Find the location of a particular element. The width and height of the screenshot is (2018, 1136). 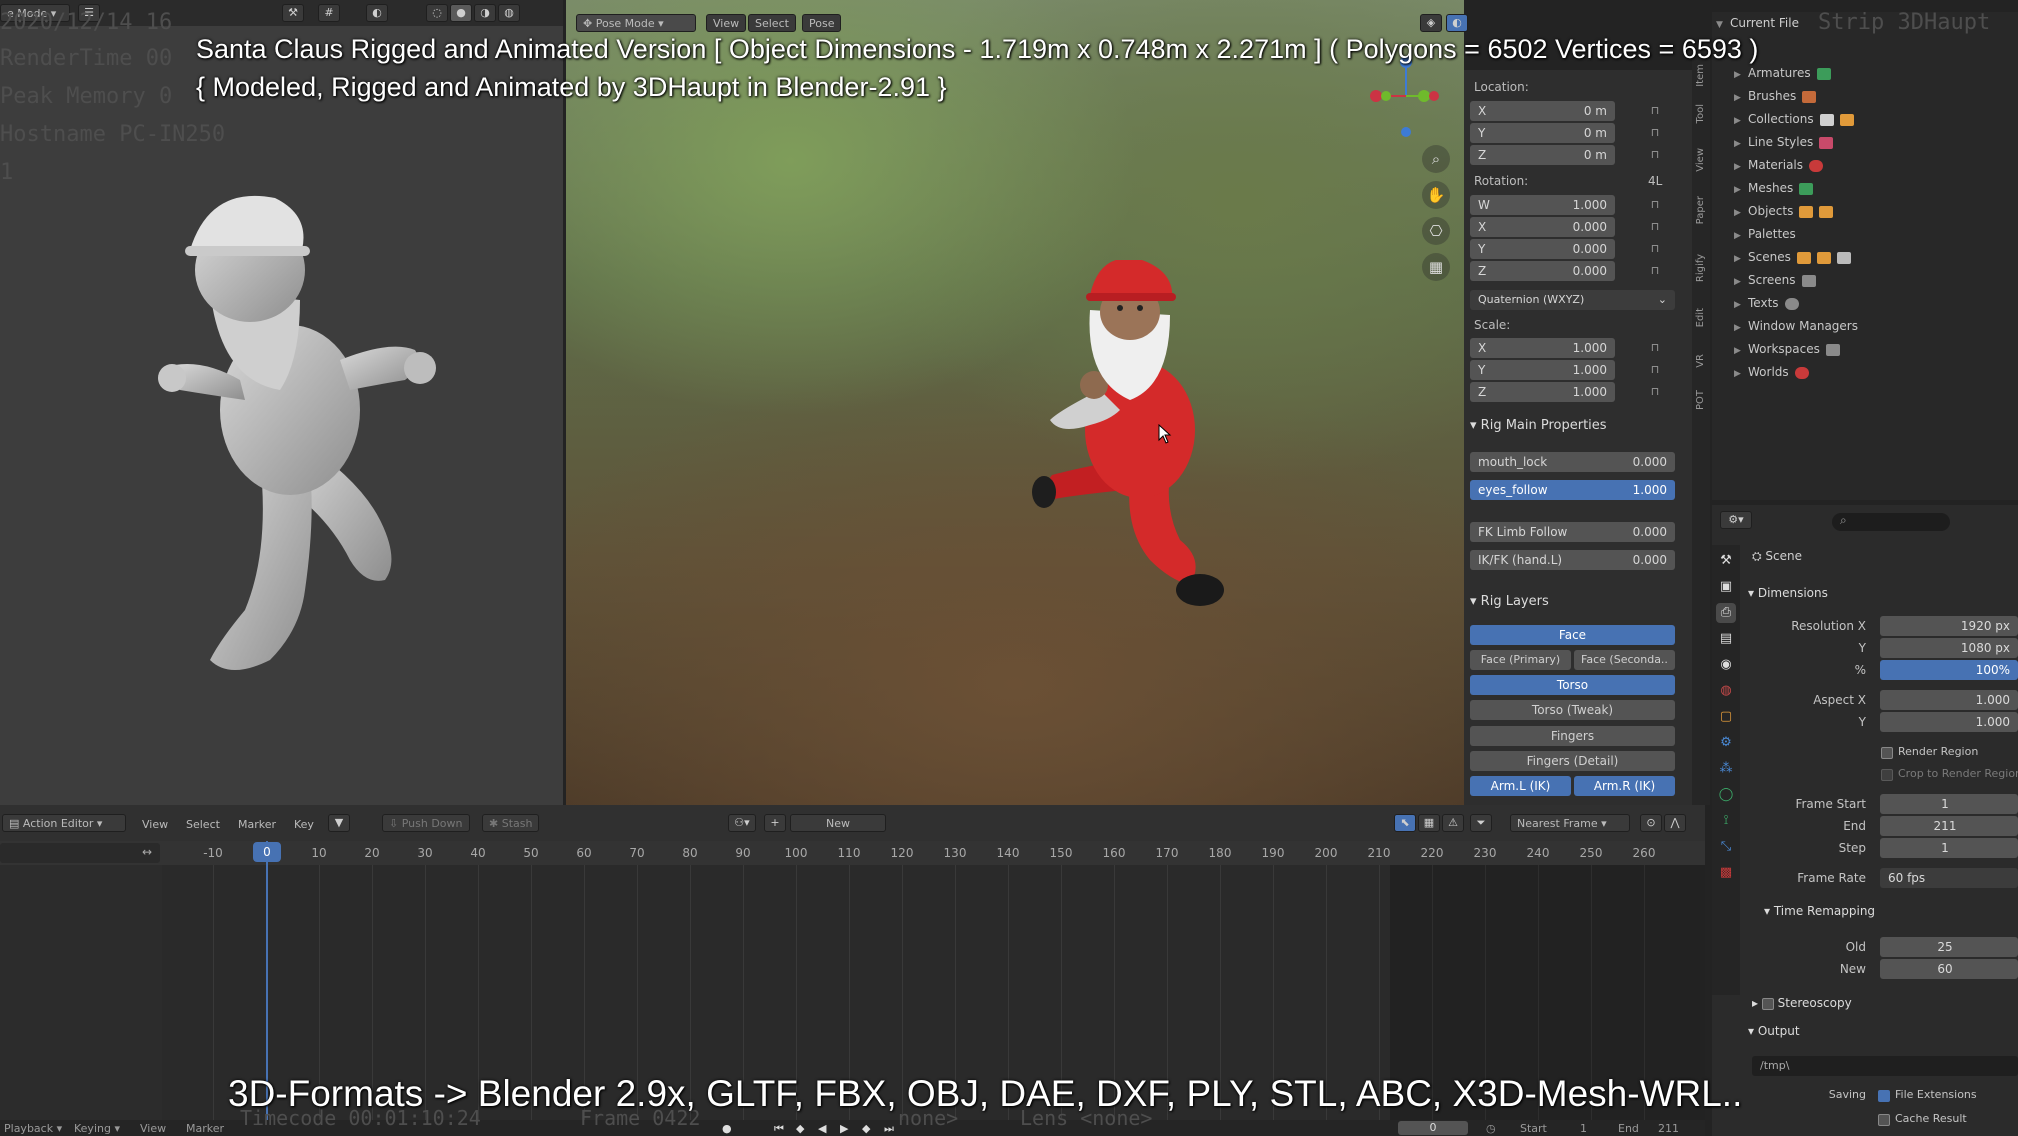

outliner-item-workspaces: ▶ Workspaces is located at coordinates (1874, 349).